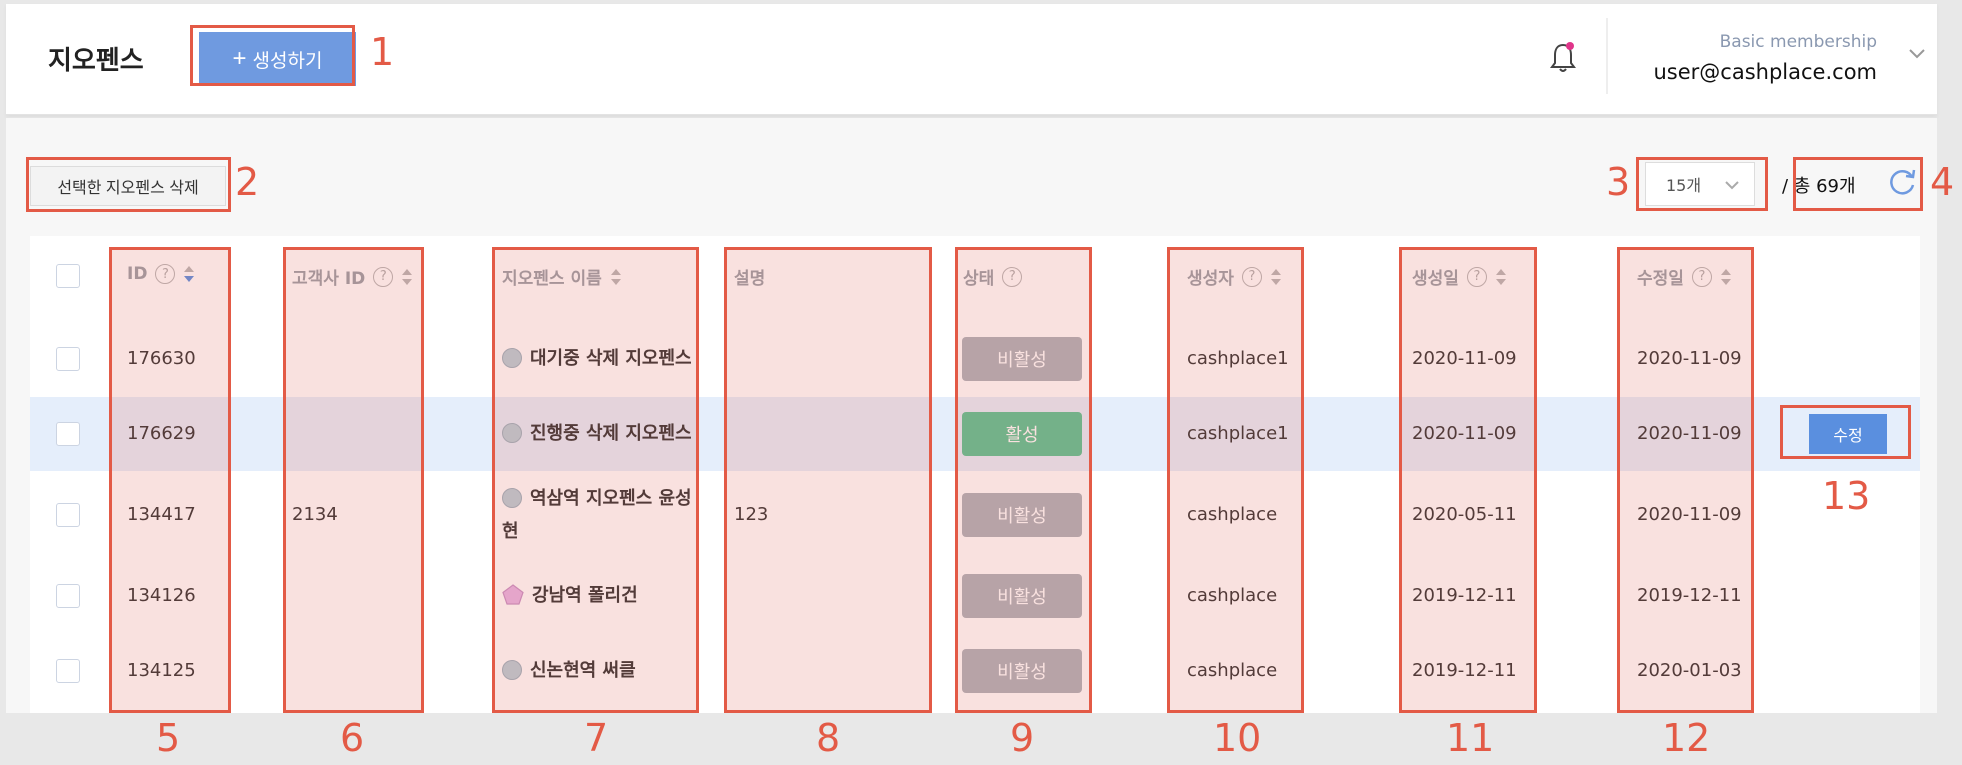 This screenshot has height=765, width=1962. What do you see at coordinates (828, 738) in the screenshot?
I see `annotation-number-8: 8` at bounding box center [828, 738].